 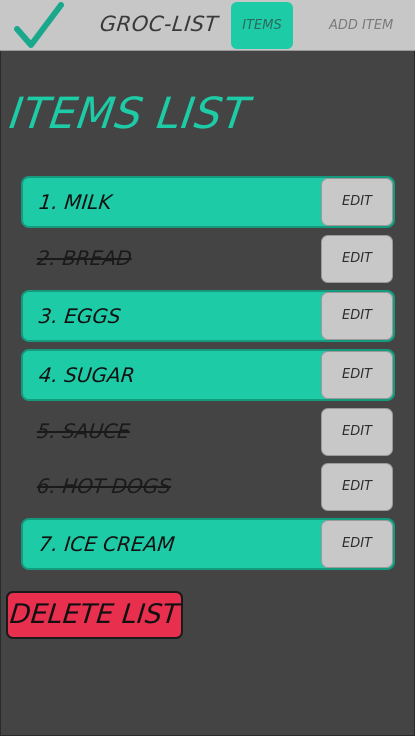 What do you see at coordinates (39, 26) in the screenshot?
I see `checkmark-icon` at bounding box center [39, 26].